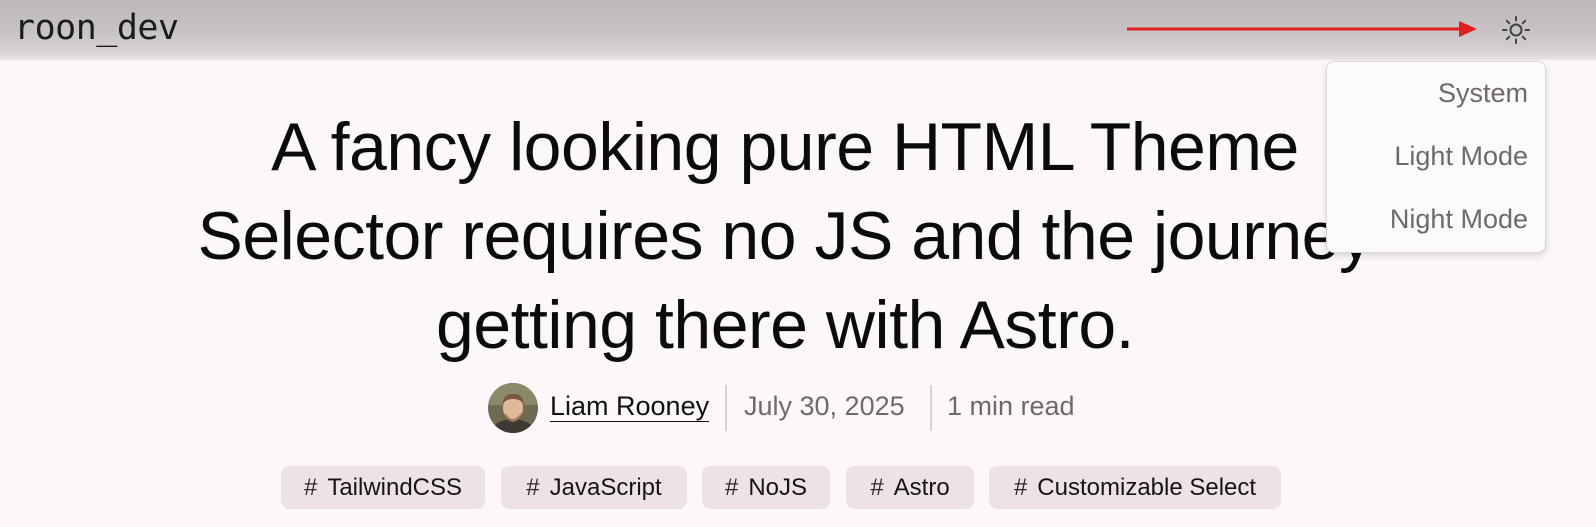  What do you see at coordinates (1459, 219) in the screenshot?
I see `theme-option-night: Night Mode` at bounding box center [1459, 219].